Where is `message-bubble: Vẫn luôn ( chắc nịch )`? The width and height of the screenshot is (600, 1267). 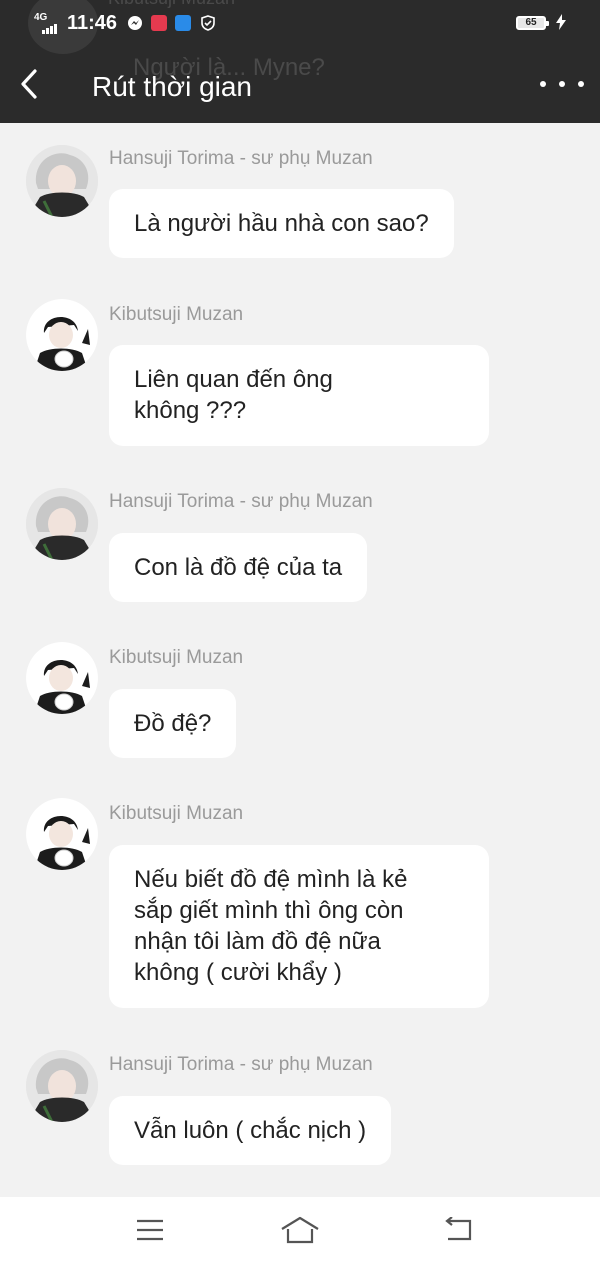
message-bubble: Vẫn luôn ( chắc nịch ) is located at coordinates (250, 1130).